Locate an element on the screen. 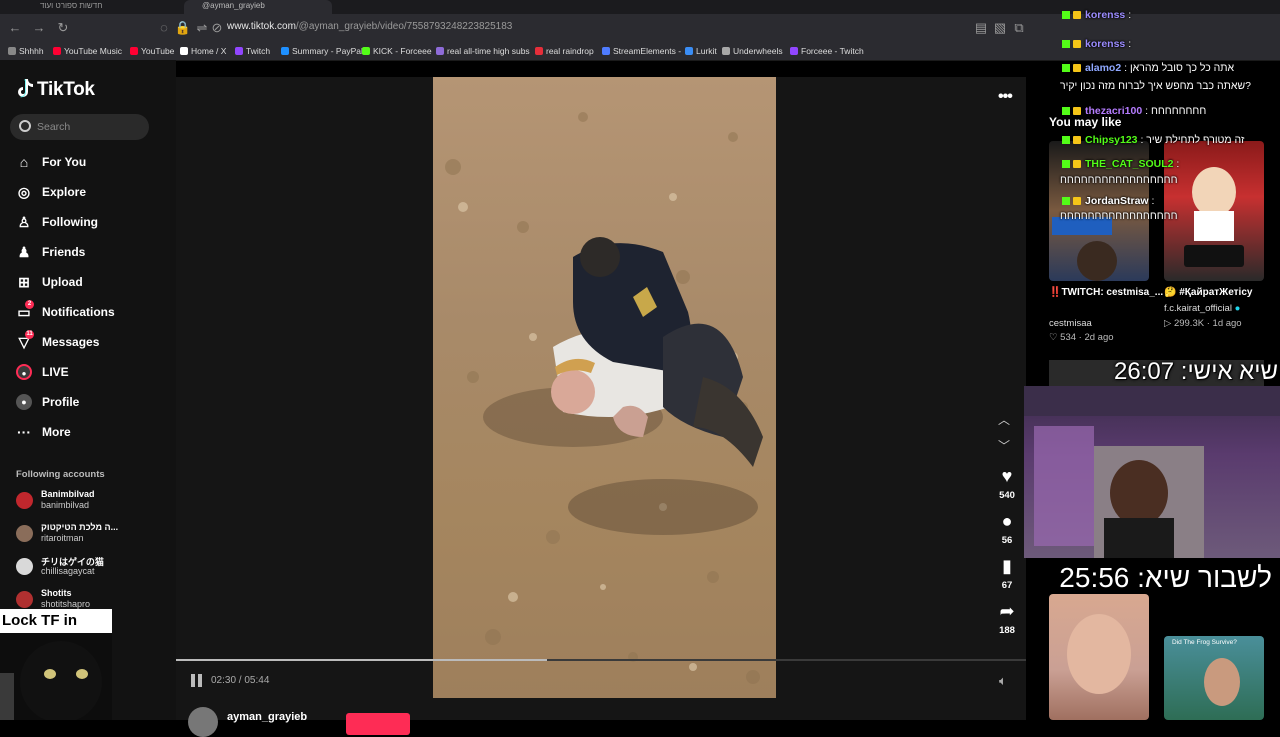  nav-label: Notifications is located at coordinates (78, 312).